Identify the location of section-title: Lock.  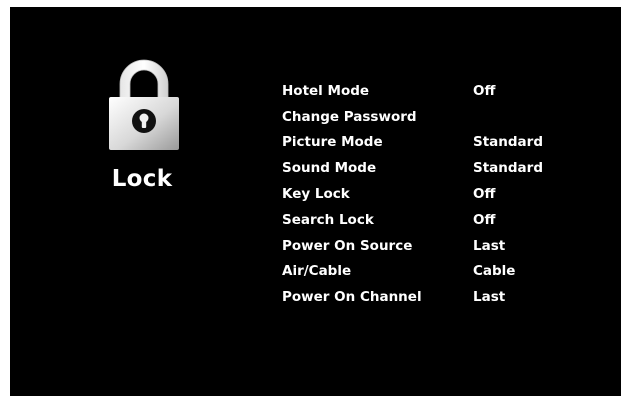
(142, 179).